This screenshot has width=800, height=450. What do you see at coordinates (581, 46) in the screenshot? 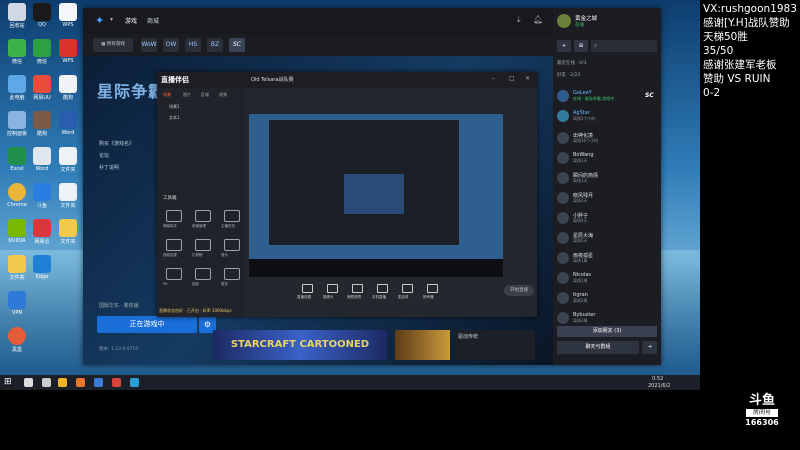
I see `group-button: ⊞` at bounding box center [581, 46].